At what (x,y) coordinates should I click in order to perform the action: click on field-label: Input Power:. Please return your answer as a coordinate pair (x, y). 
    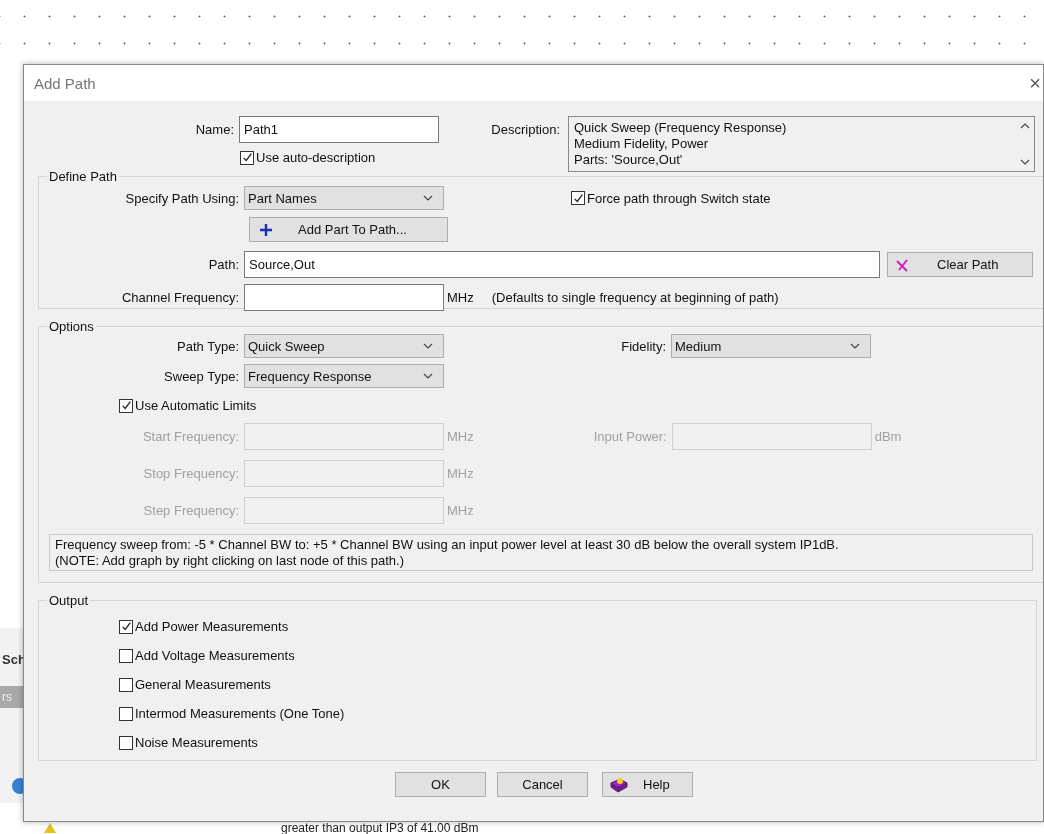
    Looking at the image, I should click on (630, 436).